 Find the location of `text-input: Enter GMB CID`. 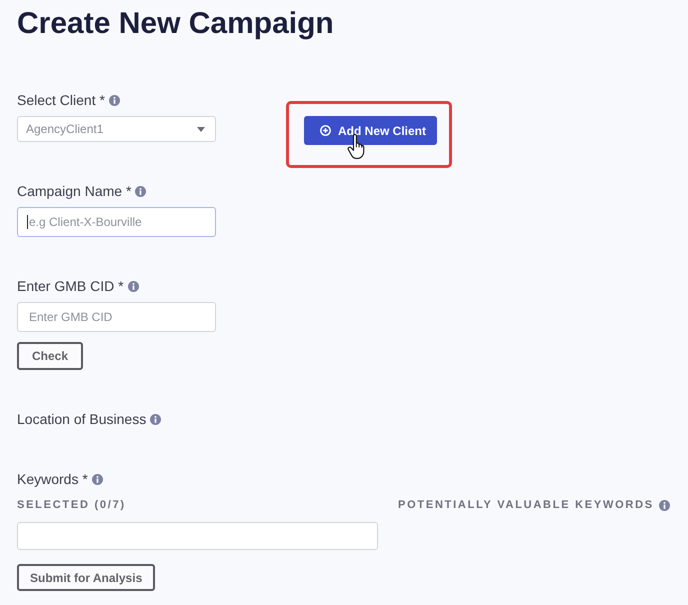

text-input: Enter GMB CID is located at coordinates (116, 317).